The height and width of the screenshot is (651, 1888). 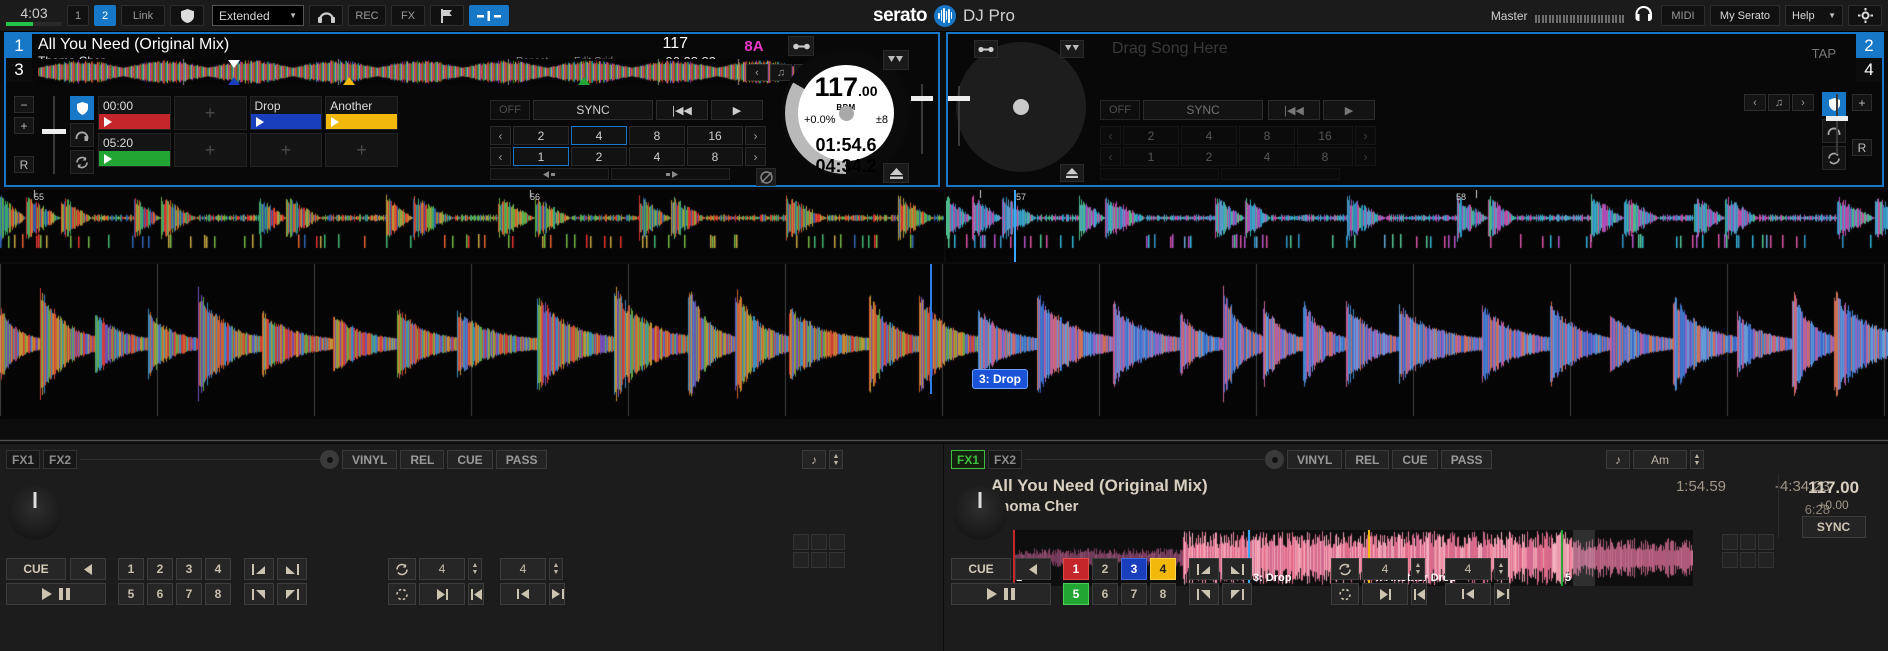 I want to click on pitch-plus-button: +, so click(x=24, y=125).